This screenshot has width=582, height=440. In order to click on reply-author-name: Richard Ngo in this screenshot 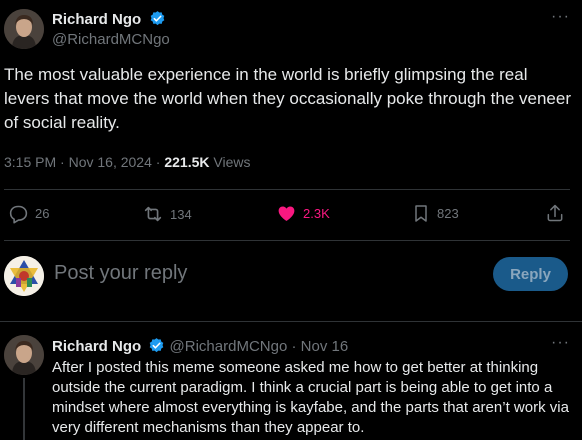, I will do `click(96, 346)`.